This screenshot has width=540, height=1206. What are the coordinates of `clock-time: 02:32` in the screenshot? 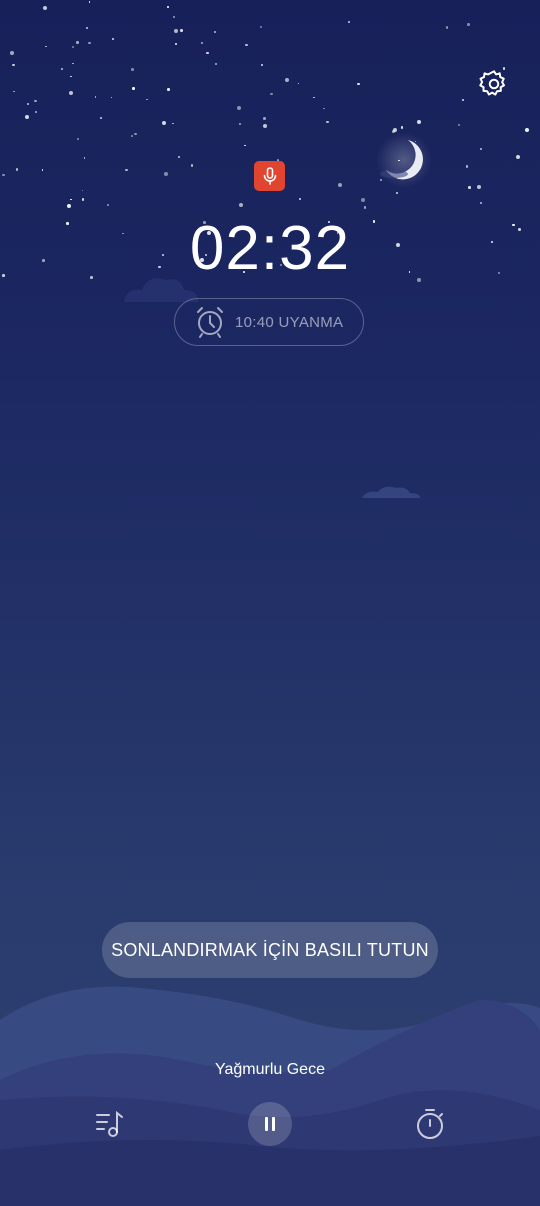 It's located at (270, 248).